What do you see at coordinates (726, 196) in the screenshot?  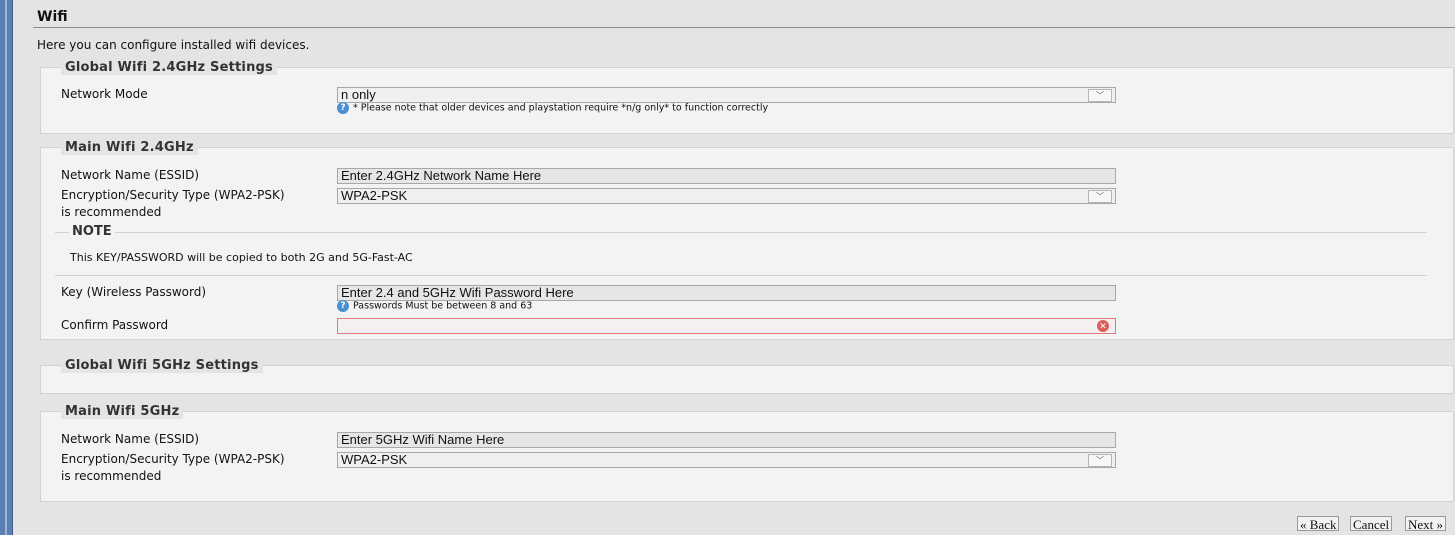 I see `encryption-24-select: WPA2-PSK ﹀` at bounding box center [726, 196].